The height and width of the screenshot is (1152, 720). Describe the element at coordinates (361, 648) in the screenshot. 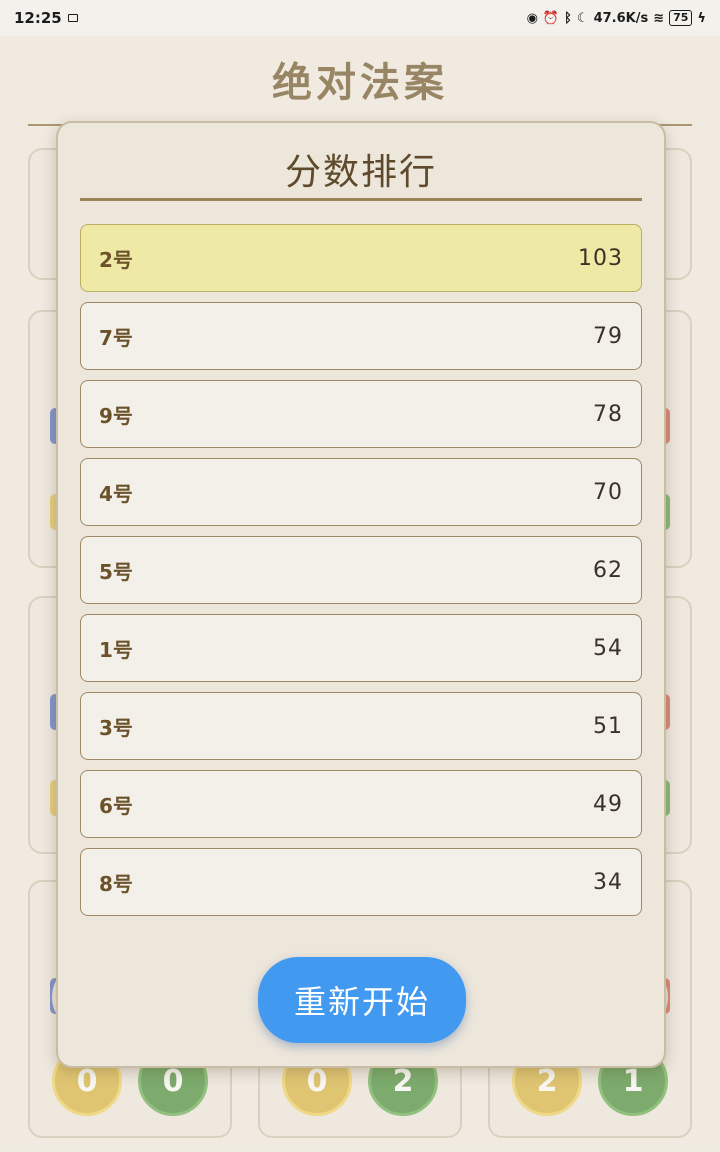

I see `ranking-row: 1号 54` at that location.